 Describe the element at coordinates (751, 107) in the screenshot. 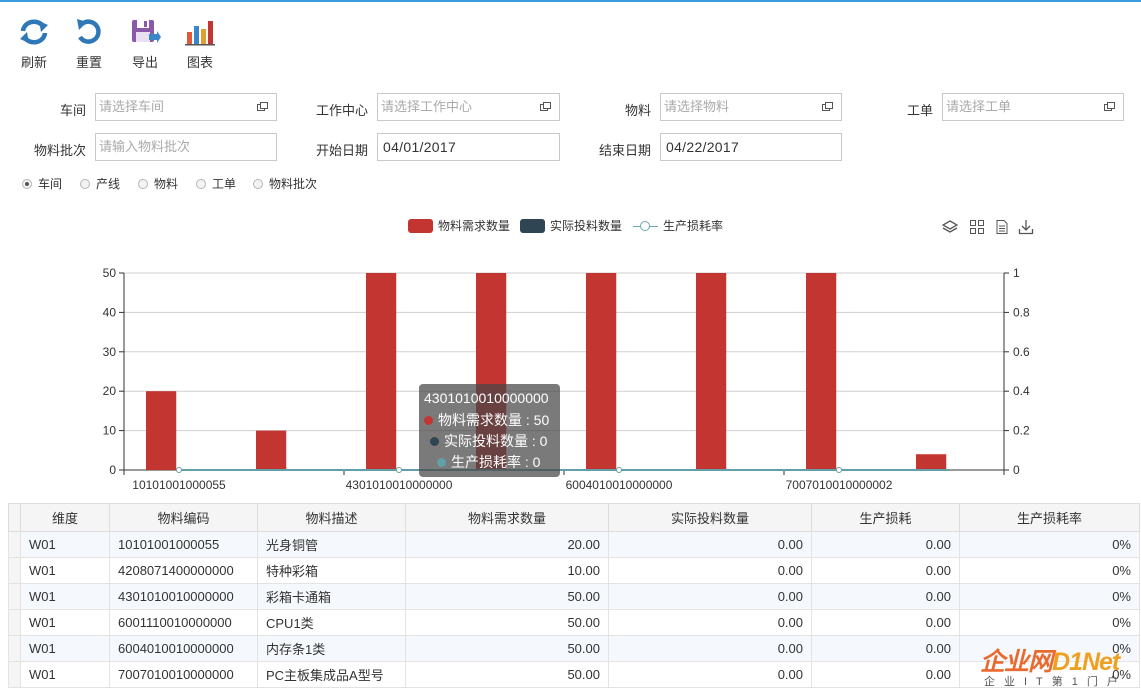

I see `material-select: 请选择物料` at that location.